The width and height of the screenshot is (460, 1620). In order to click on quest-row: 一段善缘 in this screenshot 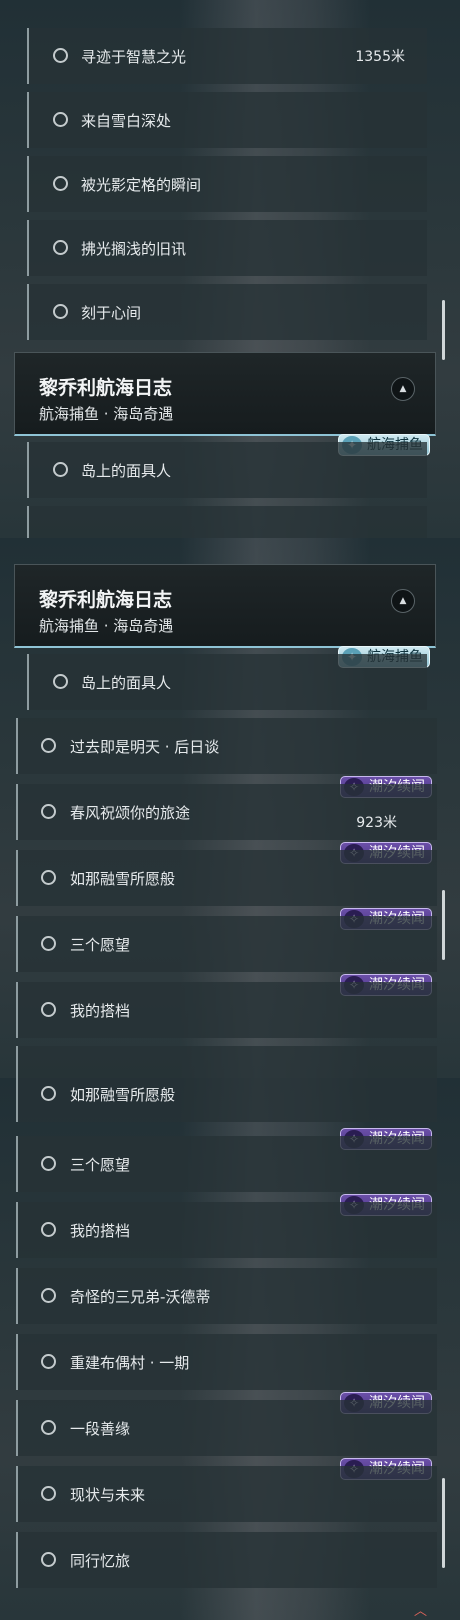, I will do `click(226, 1428)`.